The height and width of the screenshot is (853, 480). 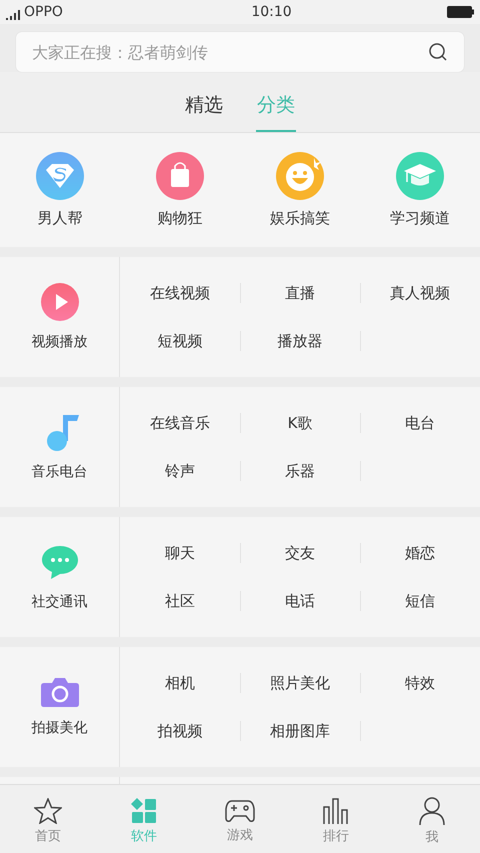 I want to click on subcategory-link: 在线视频, so click(x=180, y=293).